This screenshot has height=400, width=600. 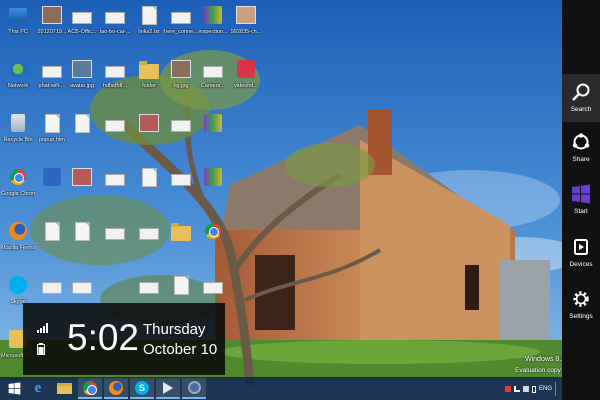 What do you see at coordinates (556, 389) in the screenshot?
I see `show-desktop-button` at bounding box center [556, 389].